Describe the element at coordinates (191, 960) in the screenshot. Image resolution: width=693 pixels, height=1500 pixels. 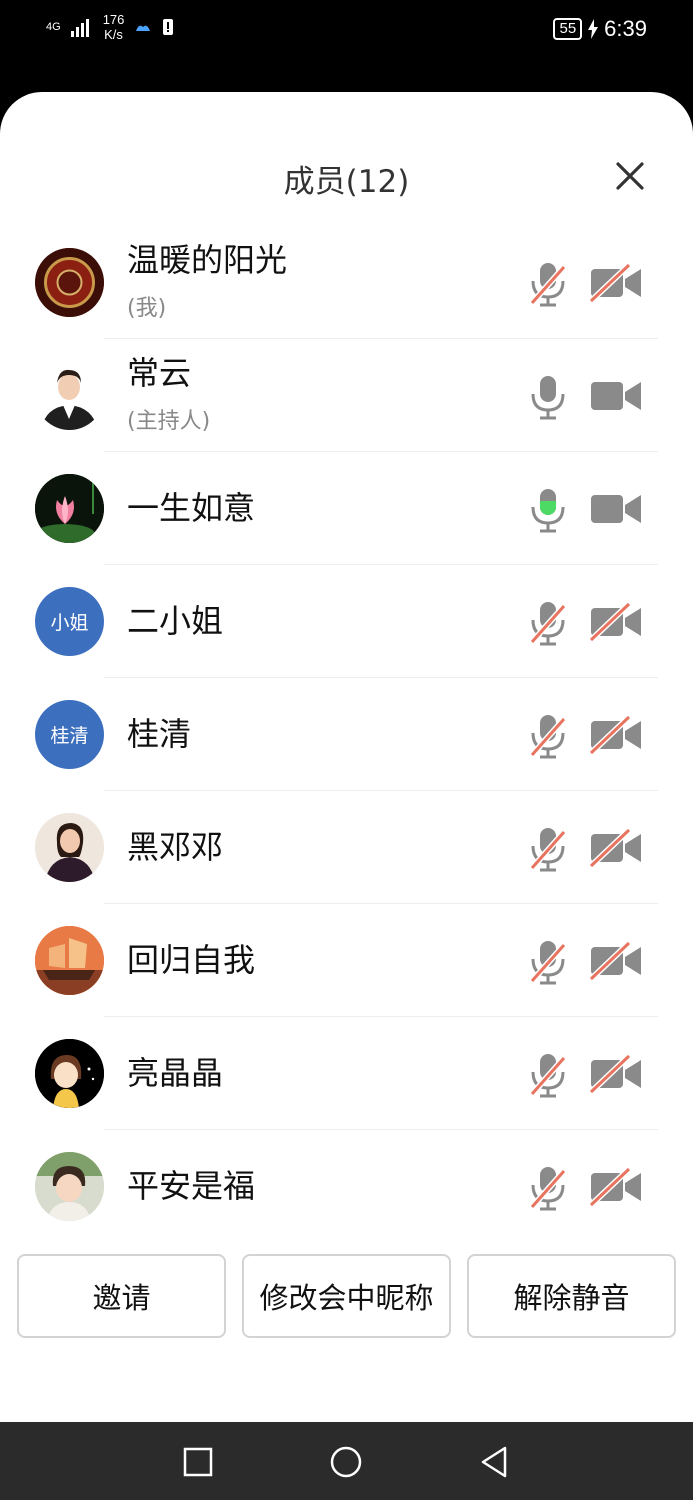
I see `member-name: 回归自我` at that location.